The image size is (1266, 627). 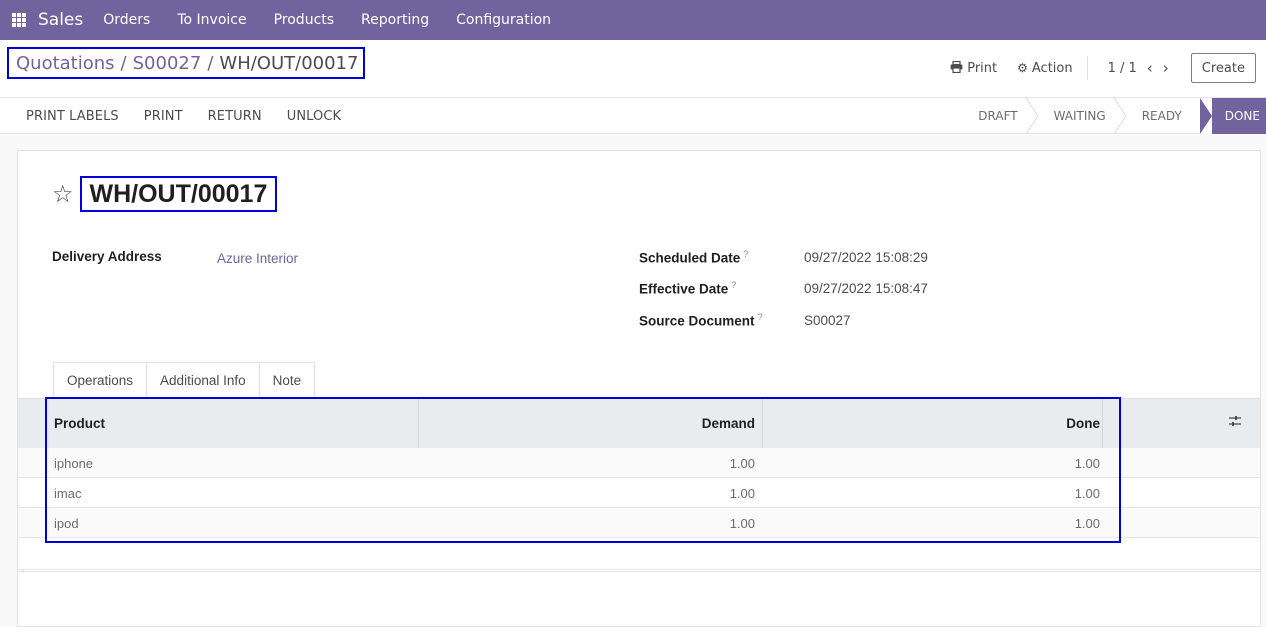 I want to click on menu-to-invoice: To Invoice, so click(x=211, y=20).